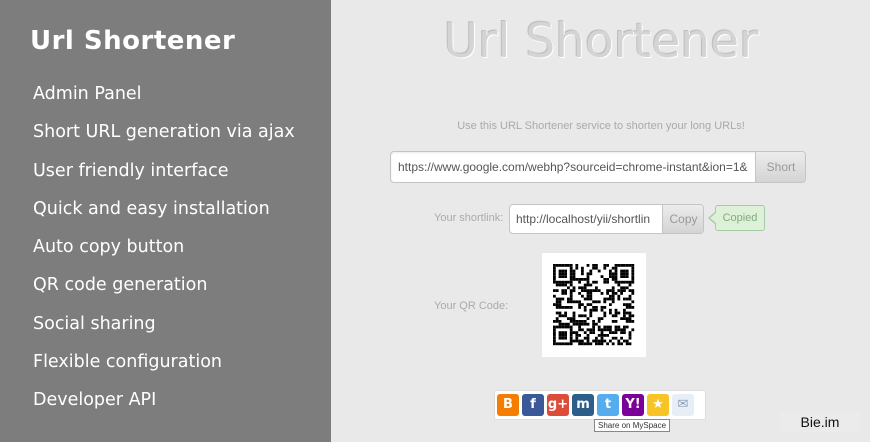 The height and width of the screenshot is (442, 870). I want to click on feature-item: Admin Panel, so click(87, 94).